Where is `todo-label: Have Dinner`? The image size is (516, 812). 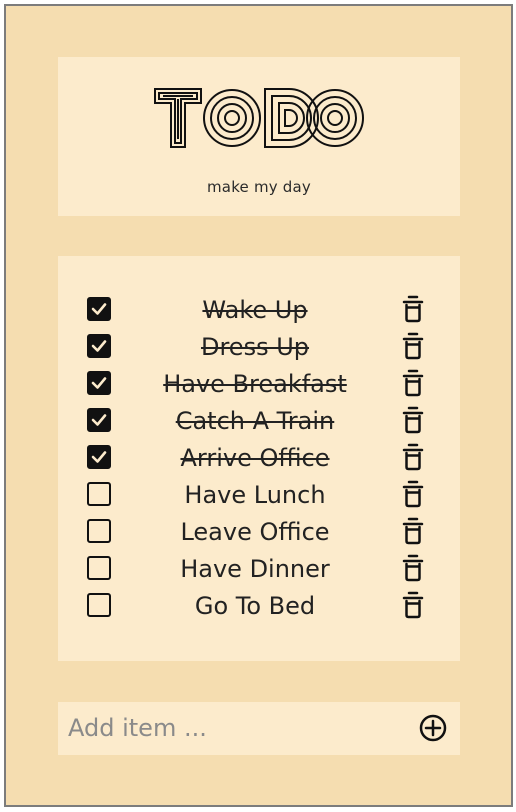 todo-label: Have Dinner is located at coordinates (255, 569).